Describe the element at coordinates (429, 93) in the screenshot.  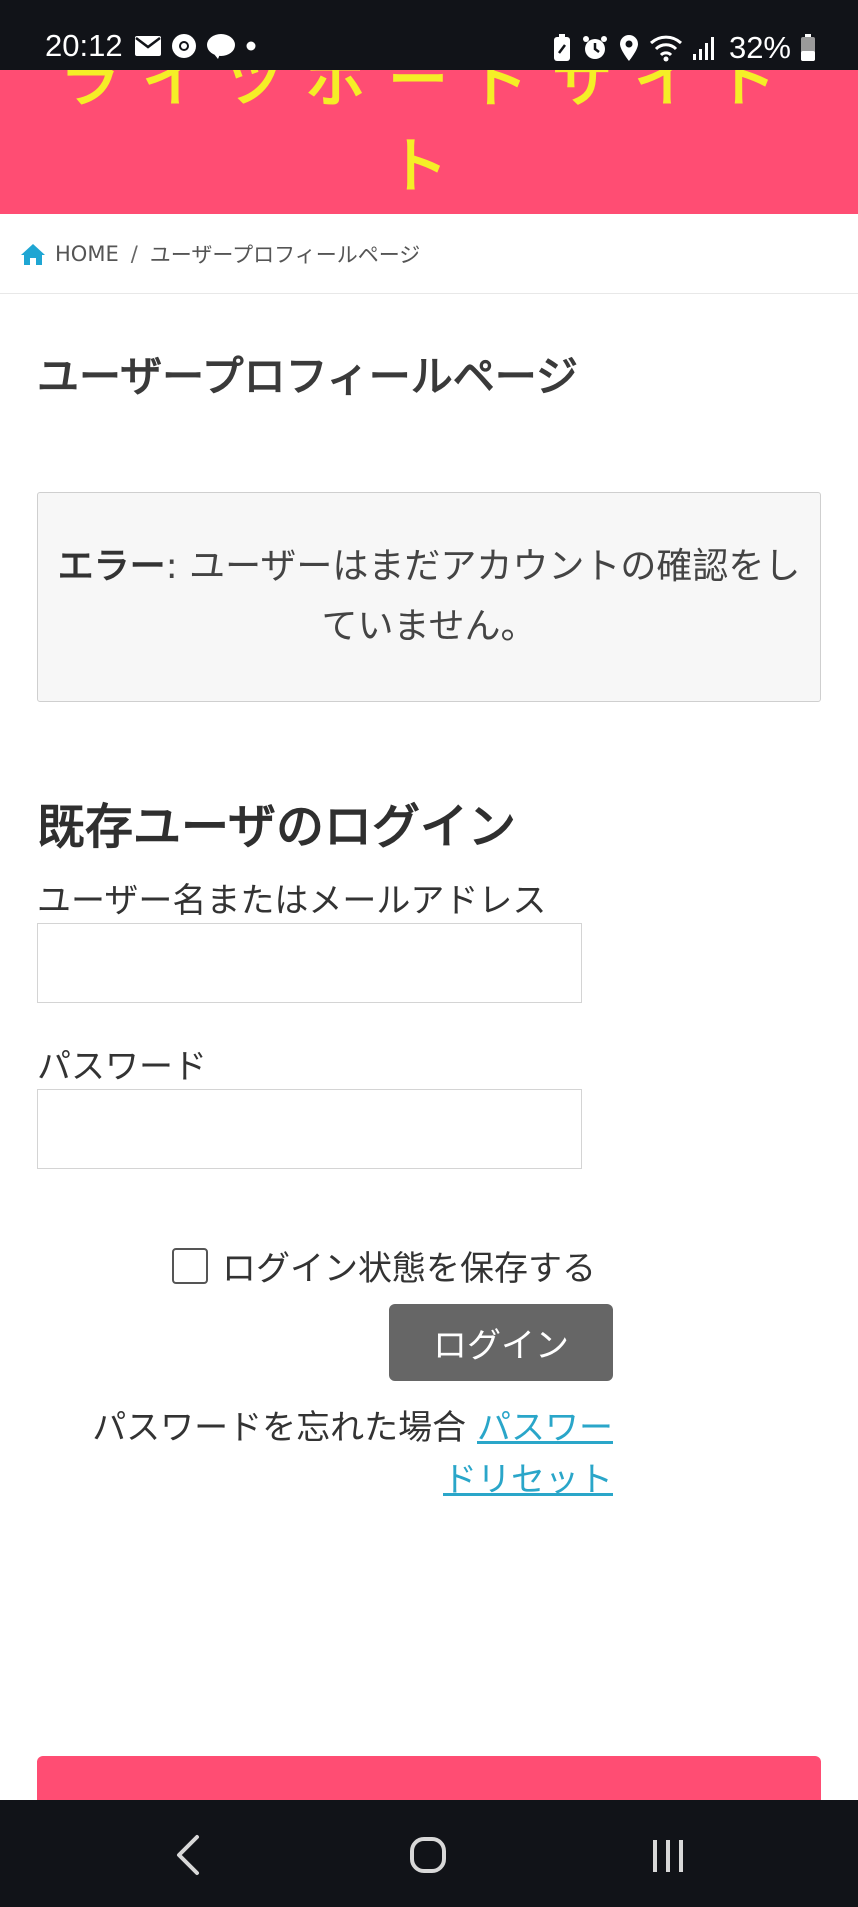
I see `site-title-line1: ライツボードサイト` at that location.